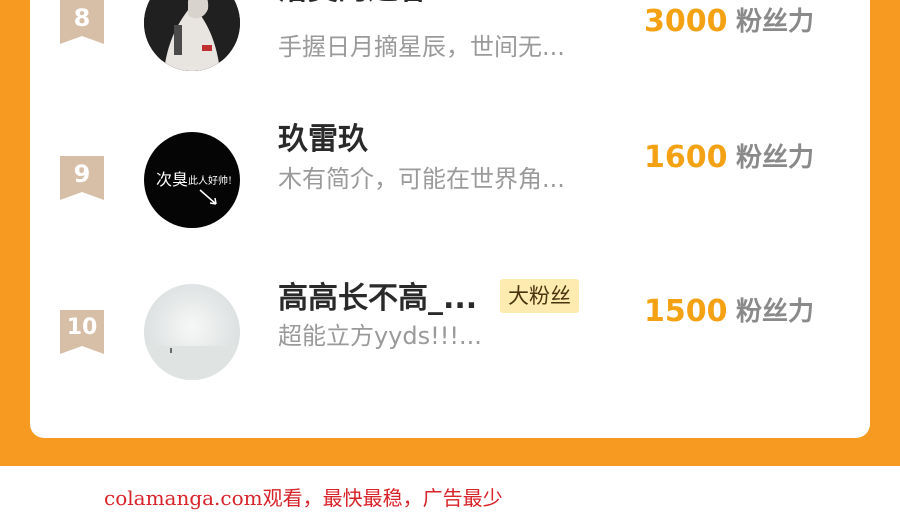 This screenshot has height=526, width=900. I want to click on mist-landscape-icon, so click(192, 332).